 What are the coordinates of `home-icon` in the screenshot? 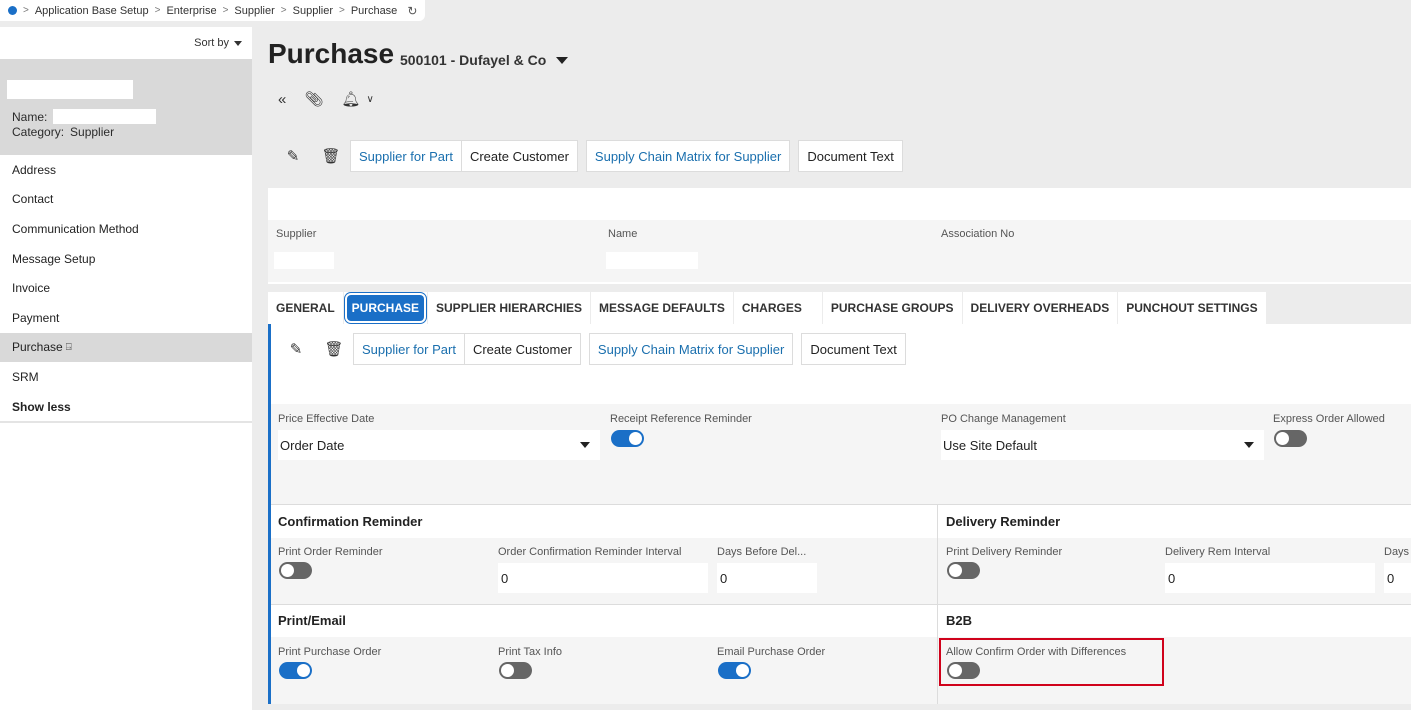 It's located at (12, 10).